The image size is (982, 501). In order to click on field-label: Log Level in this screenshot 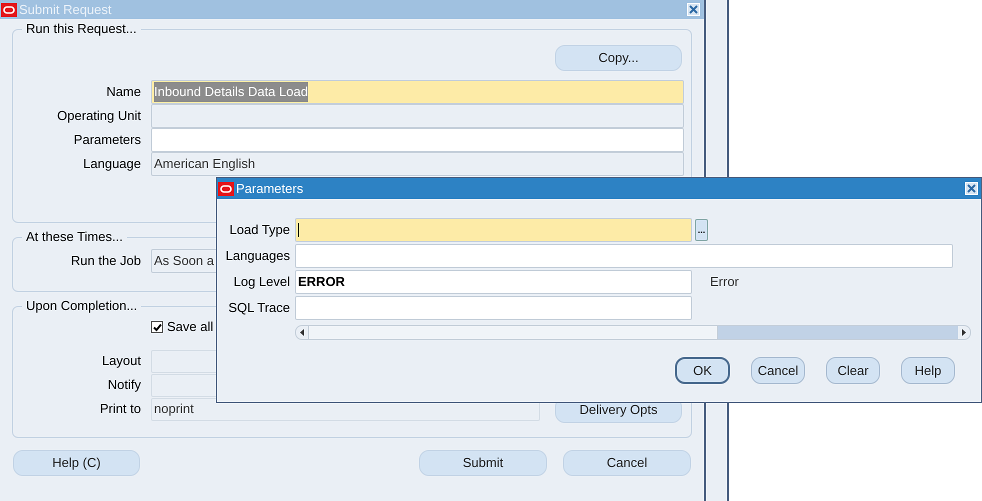, I will do `click(261, 282)`.